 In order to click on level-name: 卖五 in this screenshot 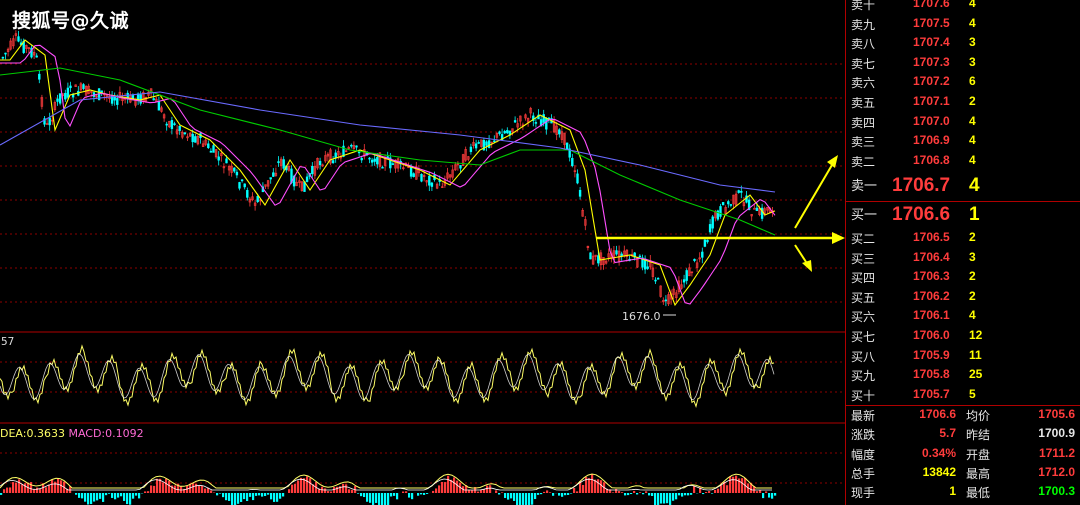, I will do `click(863, 103)`.